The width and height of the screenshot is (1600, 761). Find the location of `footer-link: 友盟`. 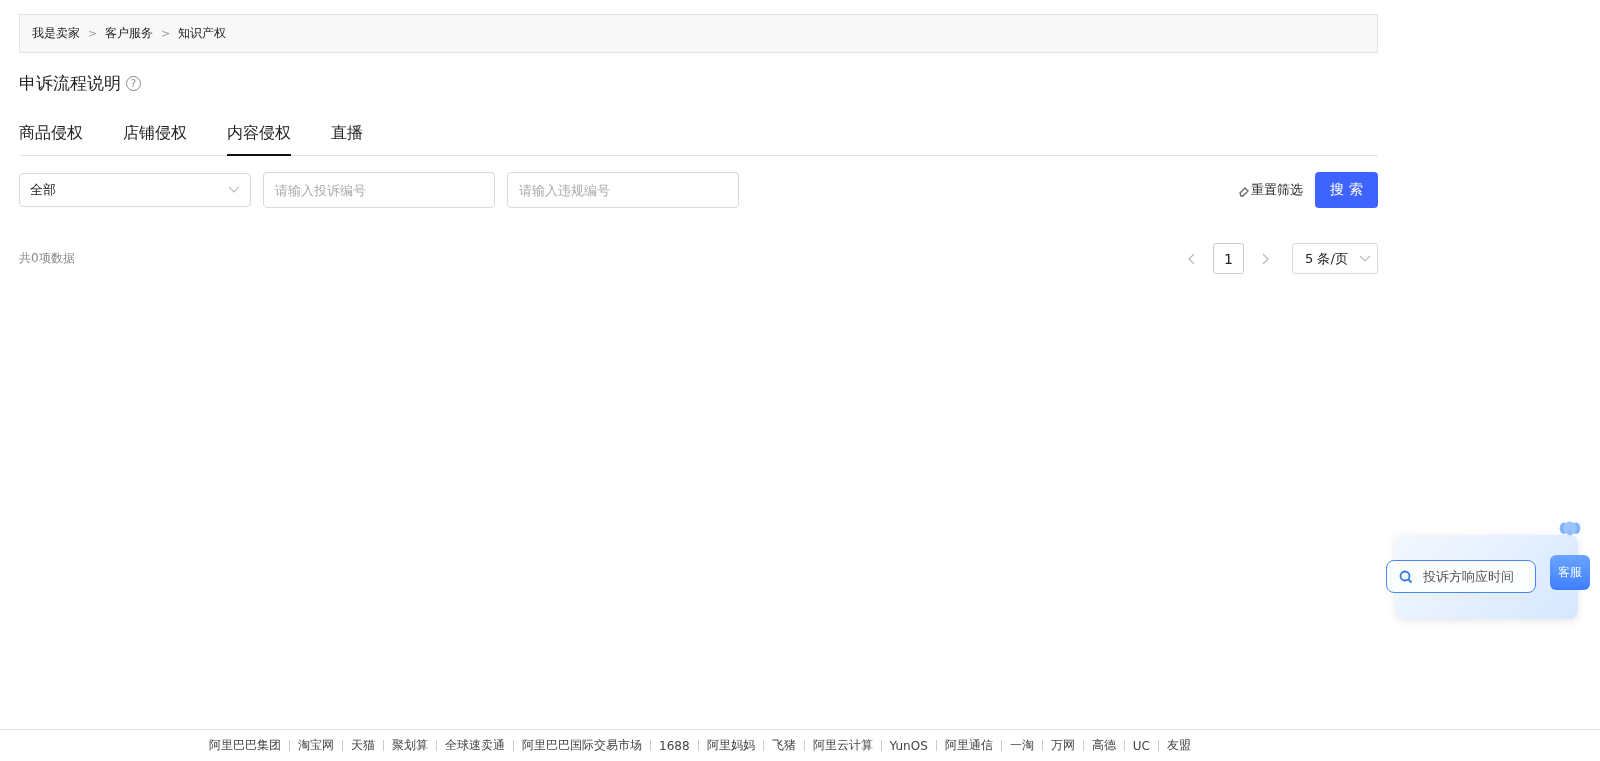

footer-link: 友盟 is located at coordinates (1178, 745).